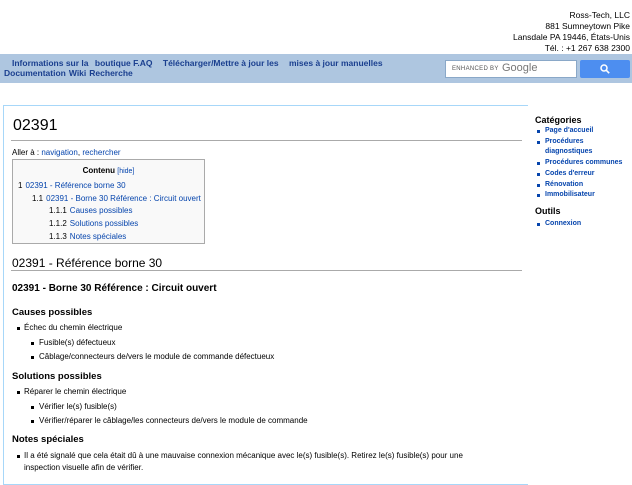 This screenshot has height=485, width=632. I want to click on goto-label: Aller à :, so click(26, 152).